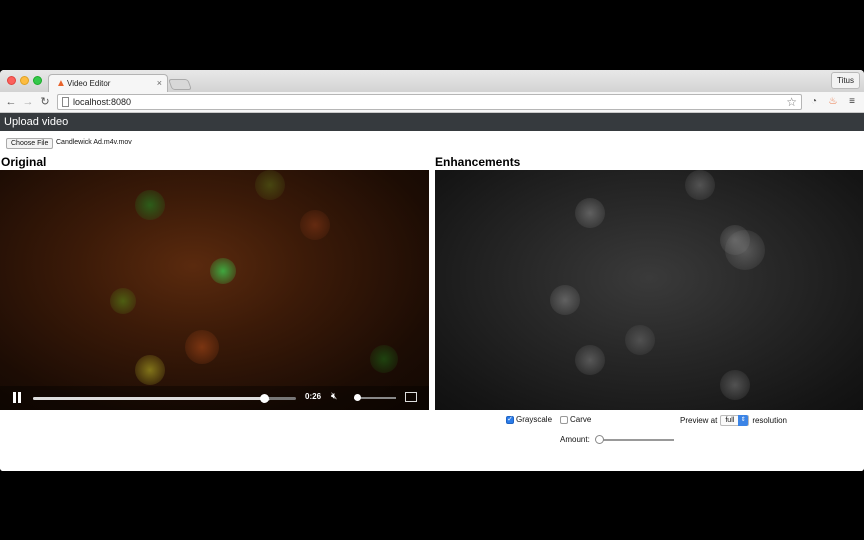 The height and width of the screenshot is (540, 864). What do you see at coordinates (266, 400) in the screenshot?
I see `mouse-cursor-icon: ➤` at bounding box center [266, 400].